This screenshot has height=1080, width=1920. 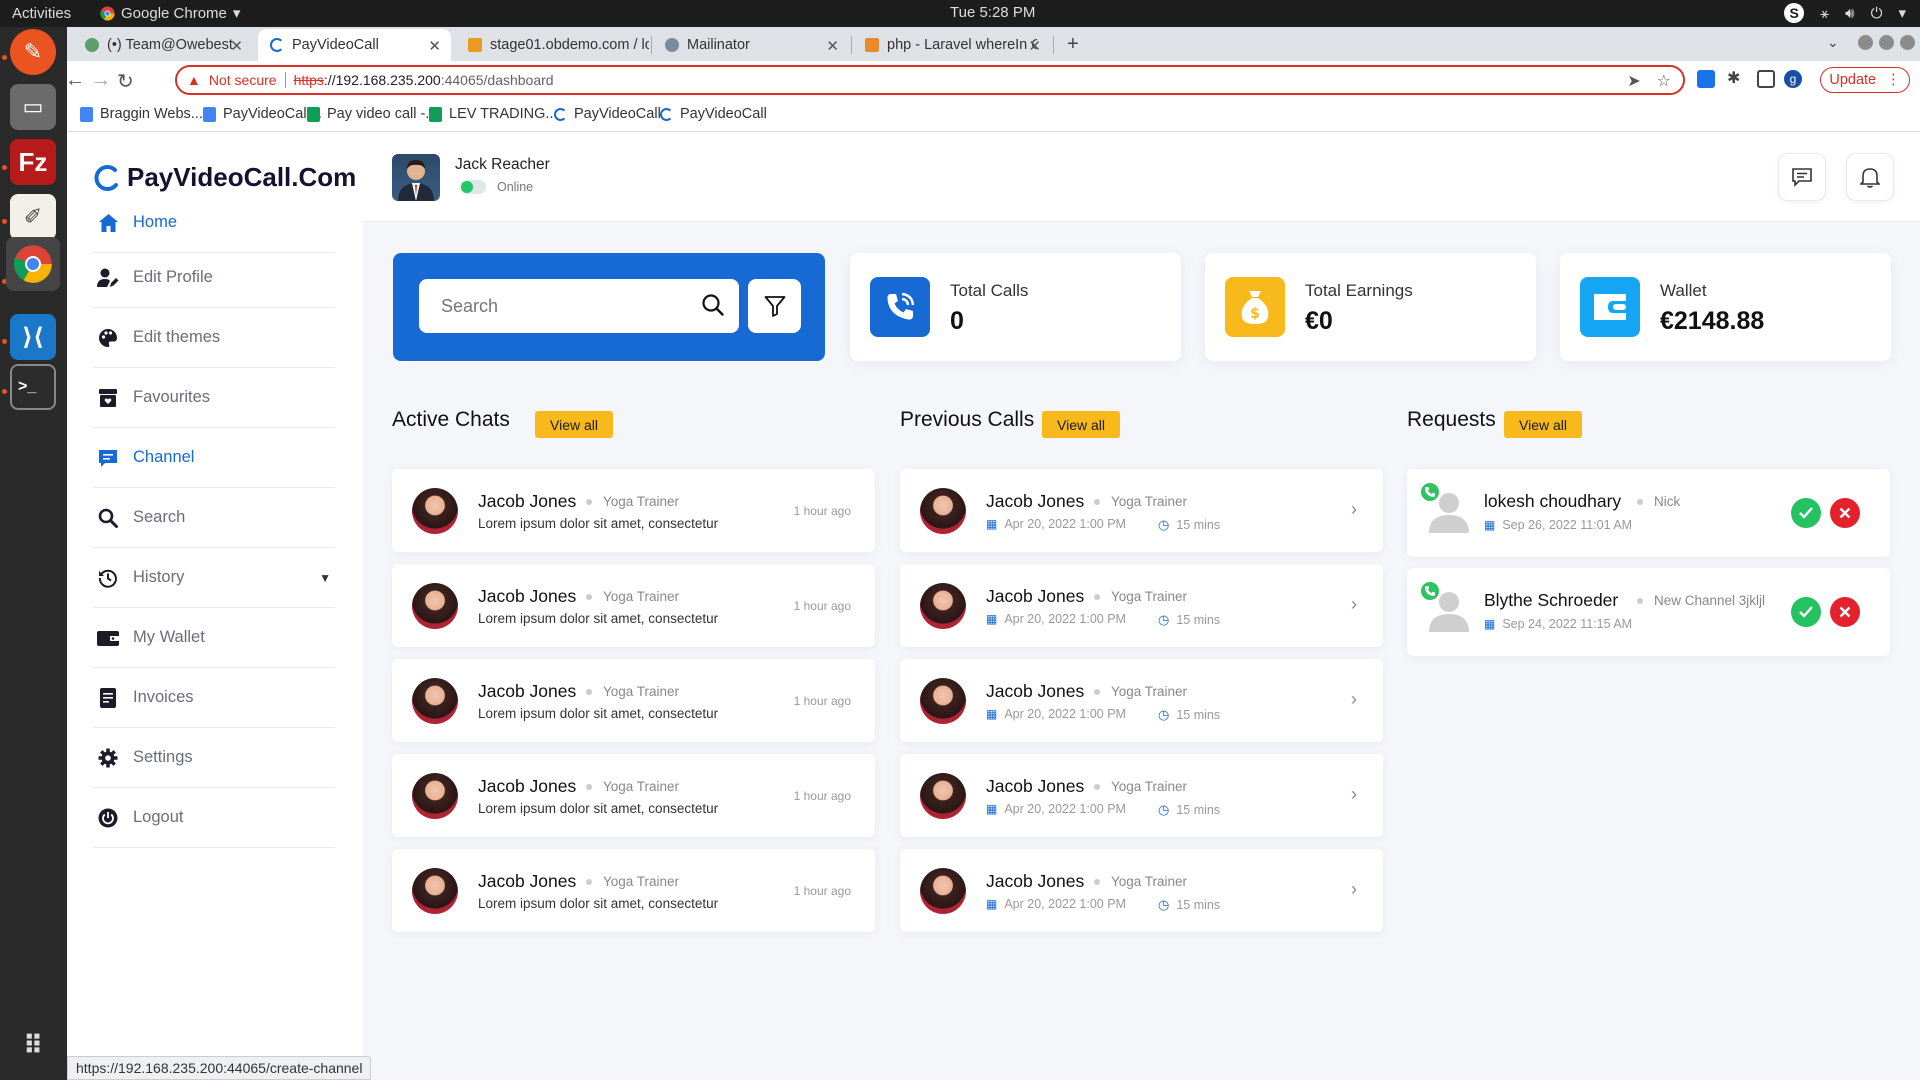 What do you see at coordinates (224, 177) in the screenshot?
I see `brand-logo: PayVideoCall.Com` at bounding box center [224, 177].